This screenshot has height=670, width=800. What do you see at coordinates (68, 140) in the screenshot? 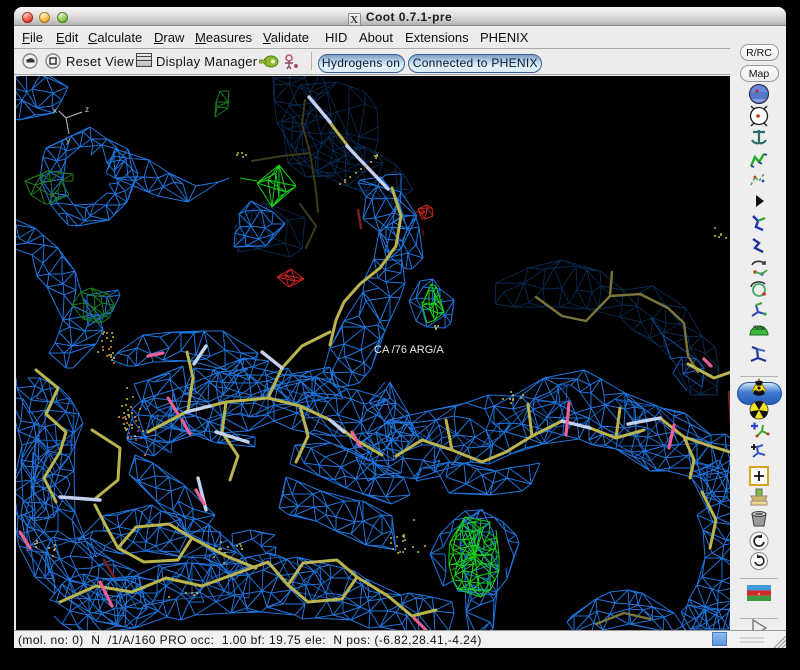
I see `svg-text: y` at bounding box center [68, 140].